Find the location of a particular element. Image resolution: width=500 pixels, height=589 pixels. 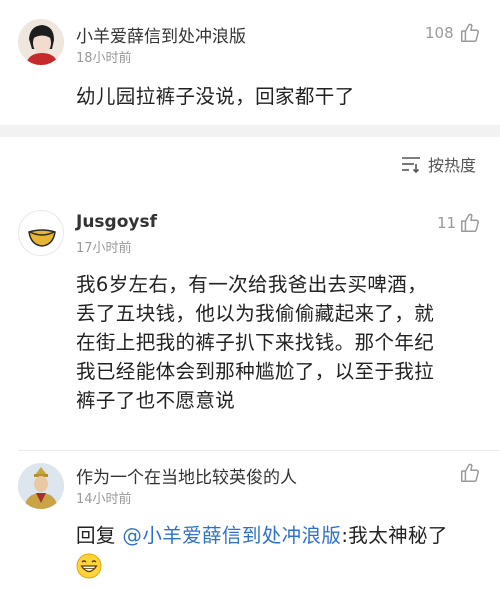

section-separator is located at coordinates (250, 131).